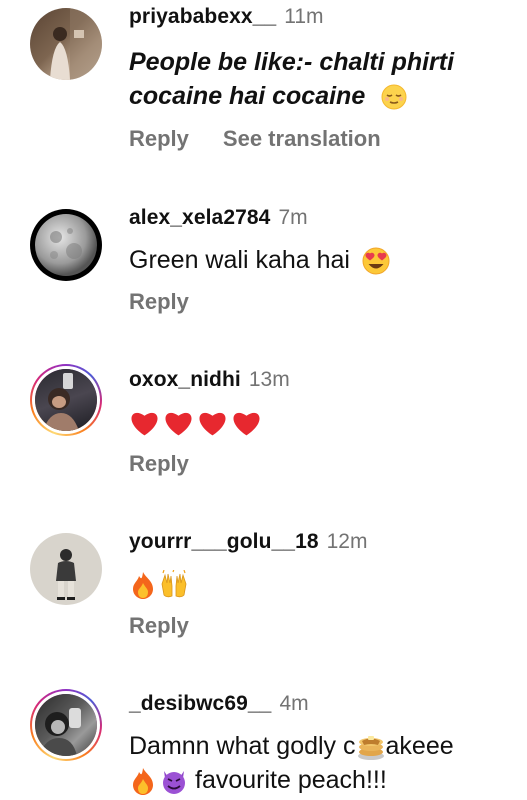  Describe the element at coordinates (174, 584) in the screenshot. I see `raising-hands-emoji` at that location.